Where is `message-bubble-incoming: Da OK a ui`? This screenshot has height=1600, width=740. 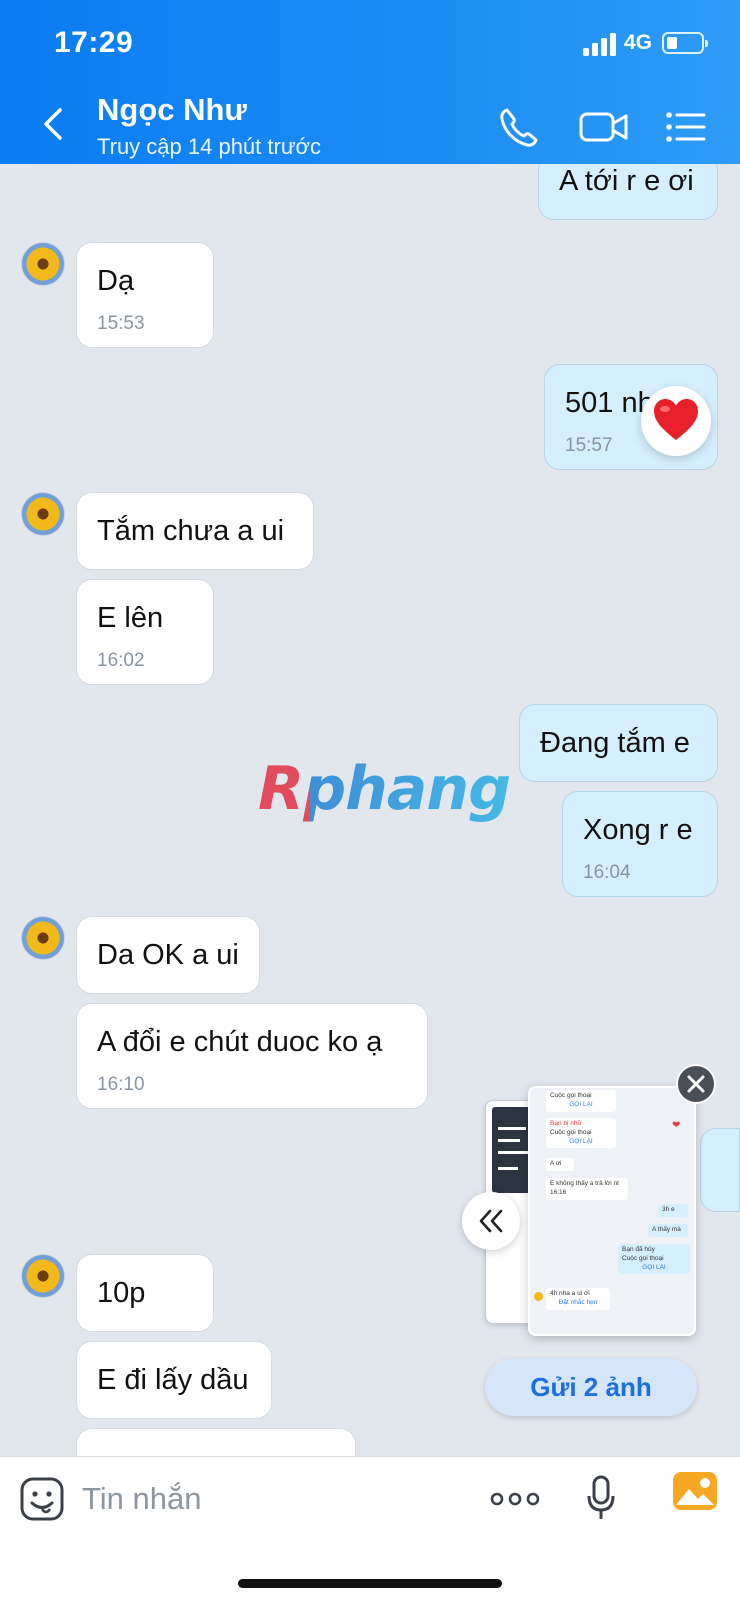 message-bubble-incoming: Da OK a ui is located at coordinates (168, 955).